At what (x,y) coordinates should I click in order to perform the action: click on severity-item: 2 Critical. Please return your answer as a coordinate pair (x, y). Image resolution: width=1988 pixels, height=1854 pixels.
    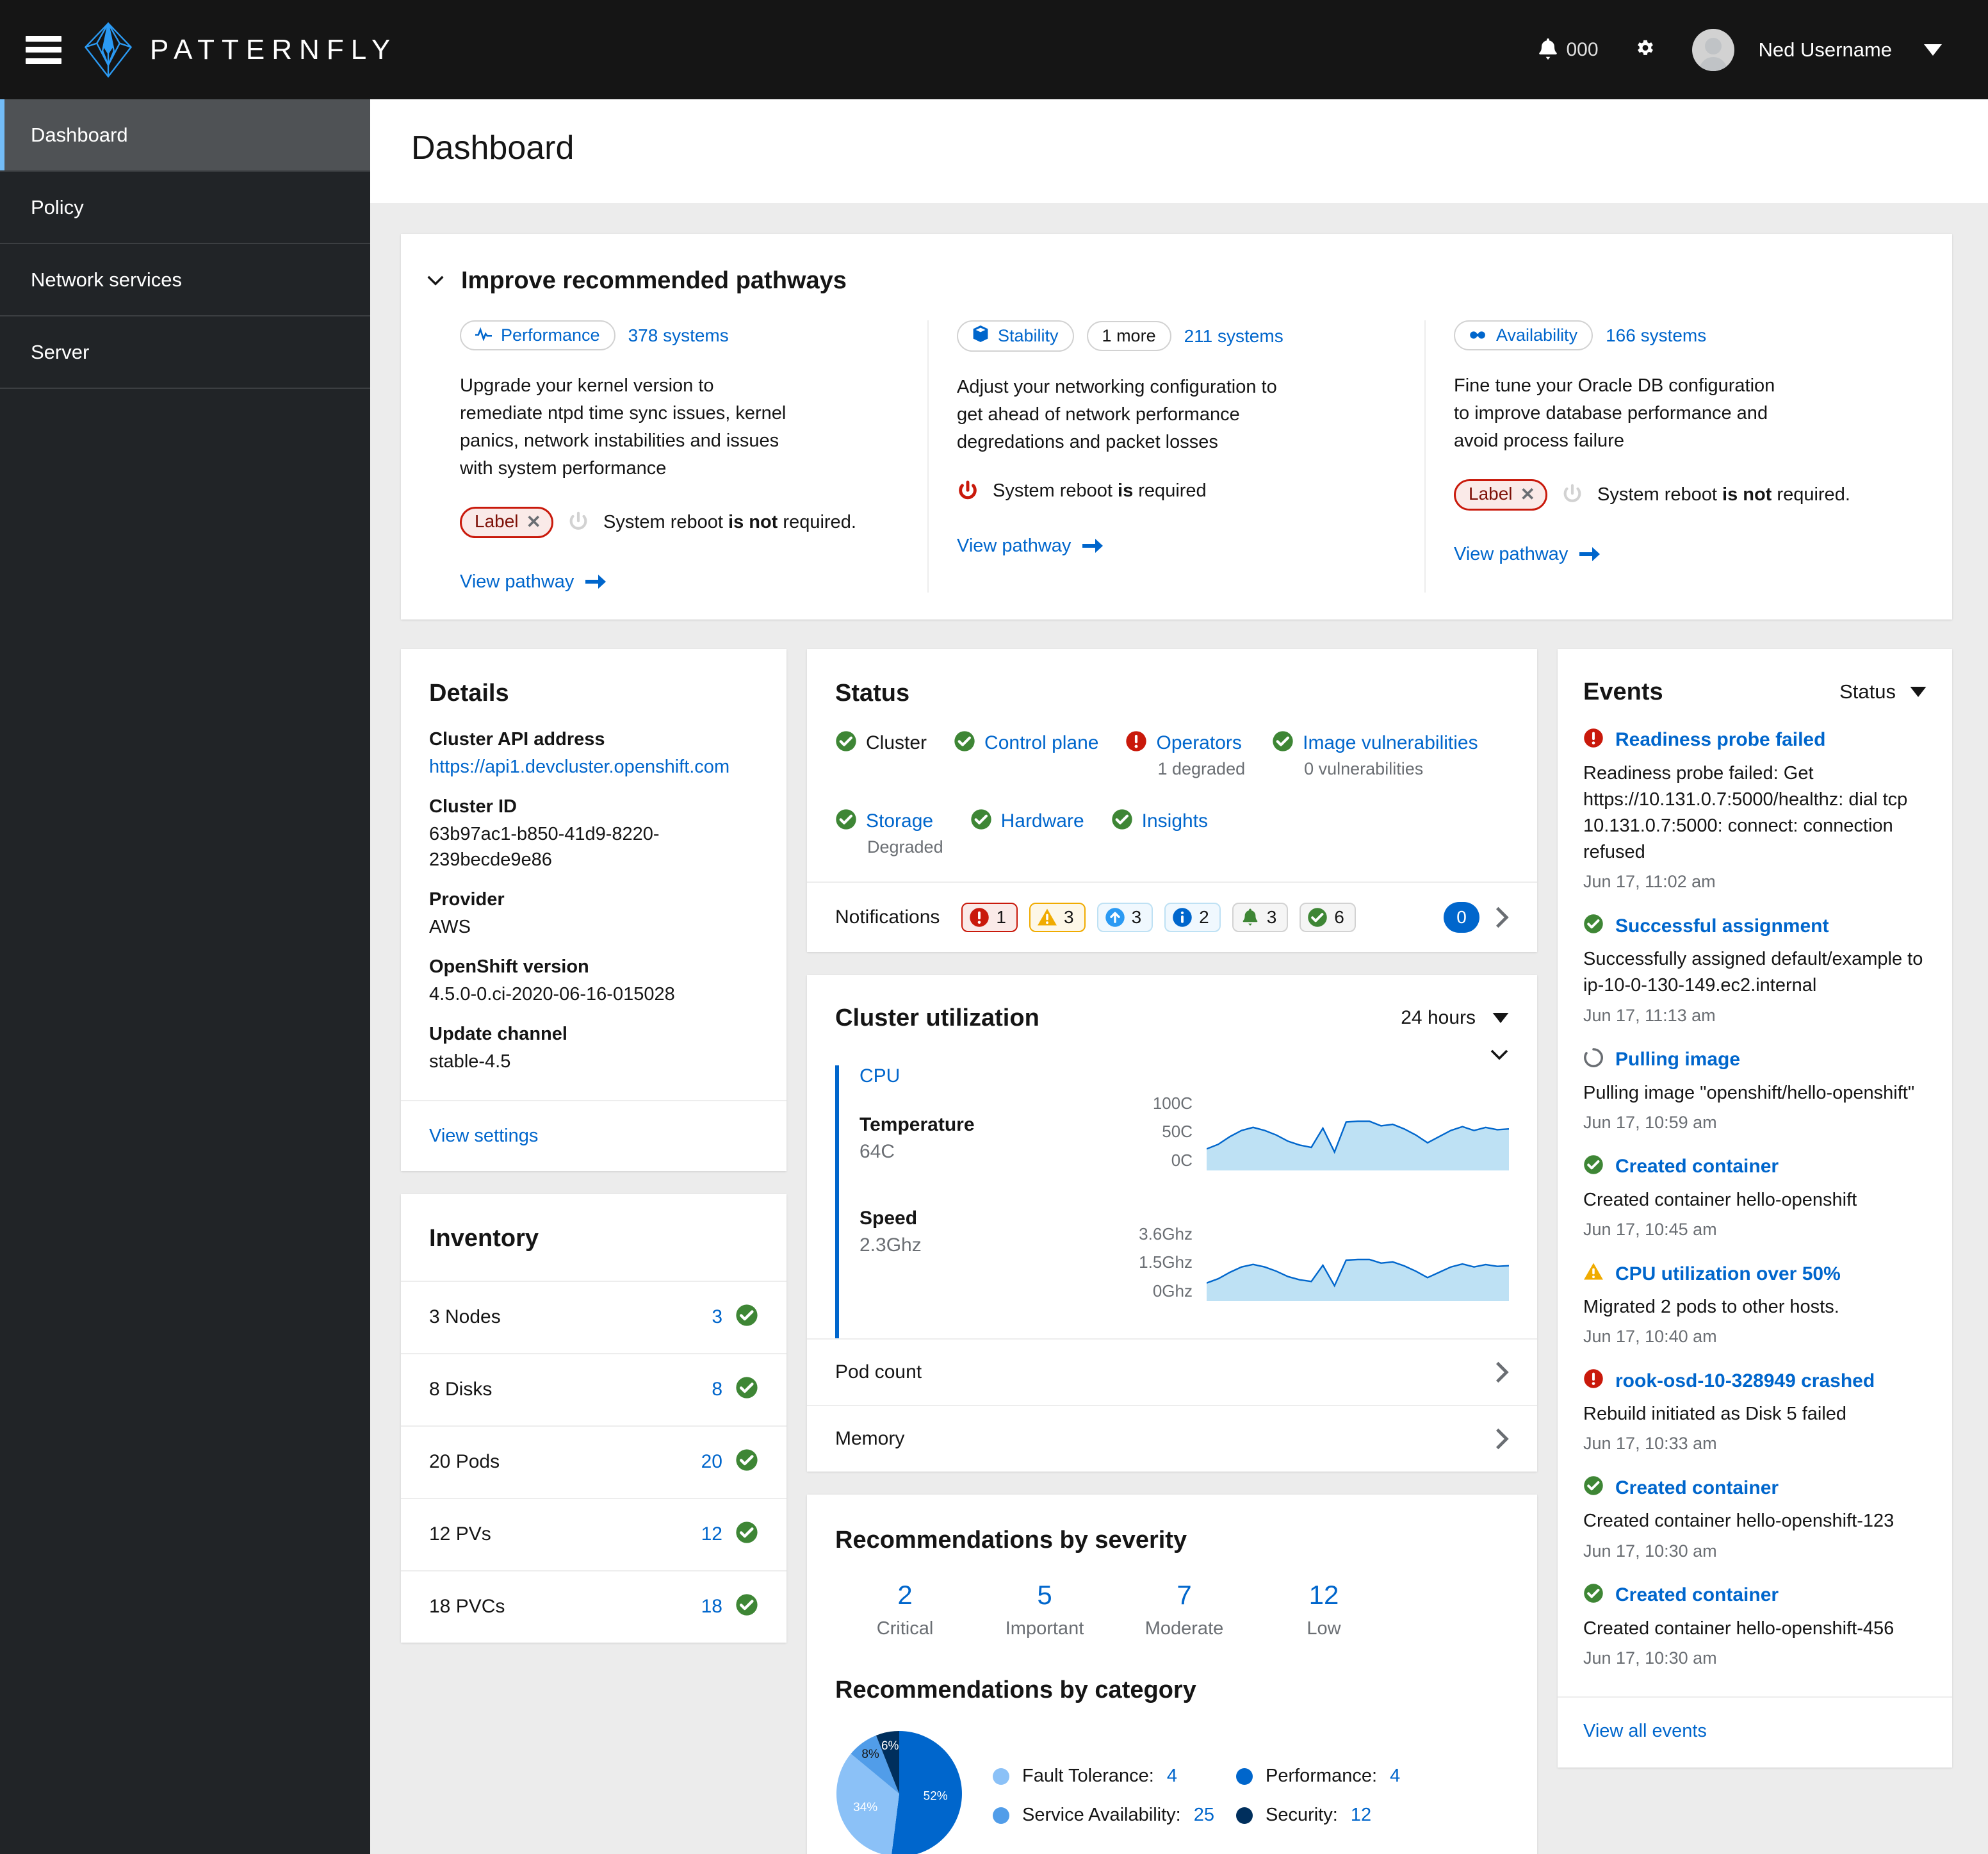
    Looking at the image, I should click on (905, 1609).